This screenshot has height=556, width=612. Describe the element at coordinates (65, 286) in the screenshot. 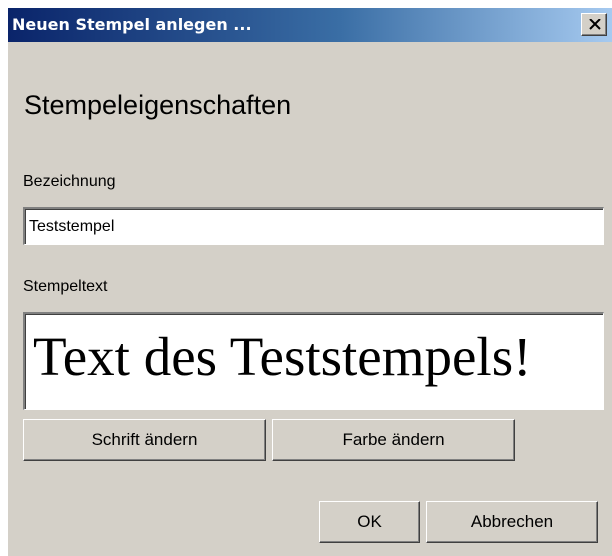

I see `stamp-text-label: Stempeltext` at that location.